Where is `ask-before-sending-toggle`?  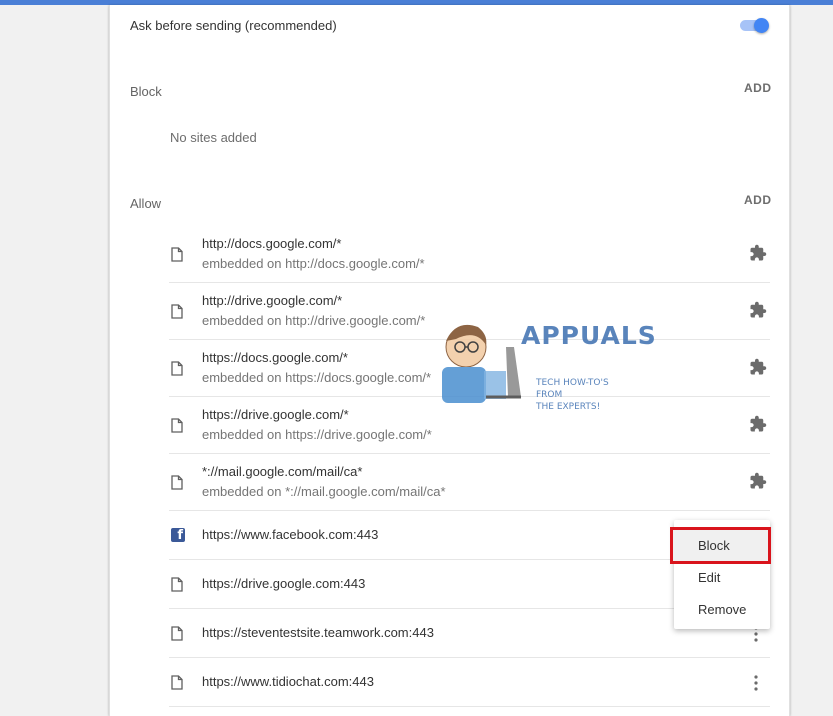
ask-before-sending-toggle is located at coordinates (754, 25).